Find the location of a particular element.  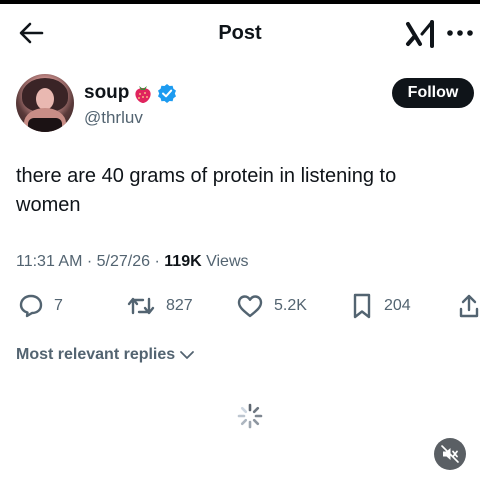

grok-button is located at coordinates (421, 34).